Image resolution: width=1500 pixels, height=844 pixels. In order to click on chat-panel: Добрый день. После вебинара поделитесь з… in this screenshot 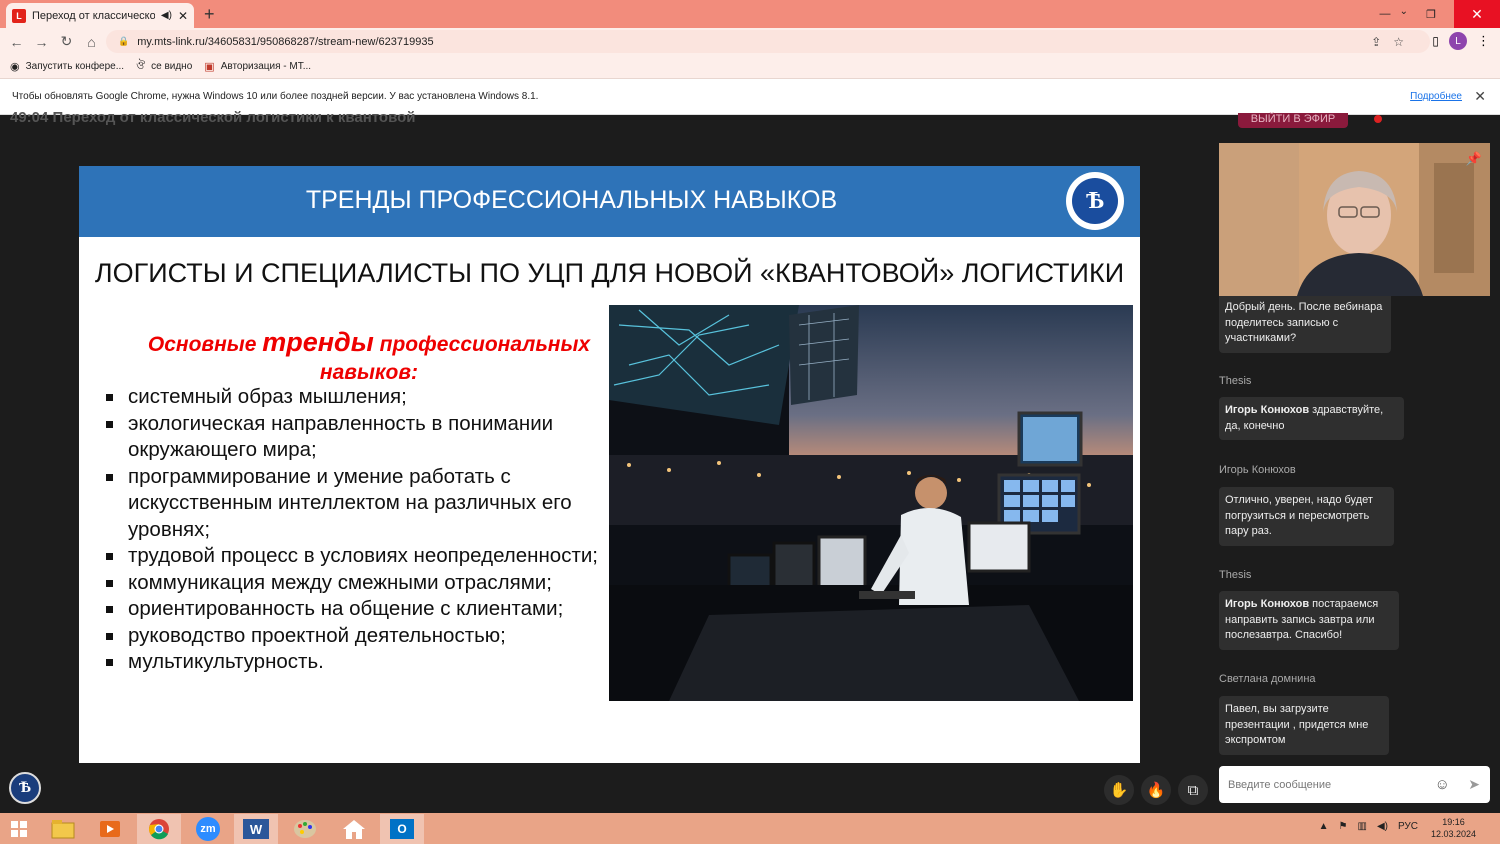, I will do `click(1354, 531)`.